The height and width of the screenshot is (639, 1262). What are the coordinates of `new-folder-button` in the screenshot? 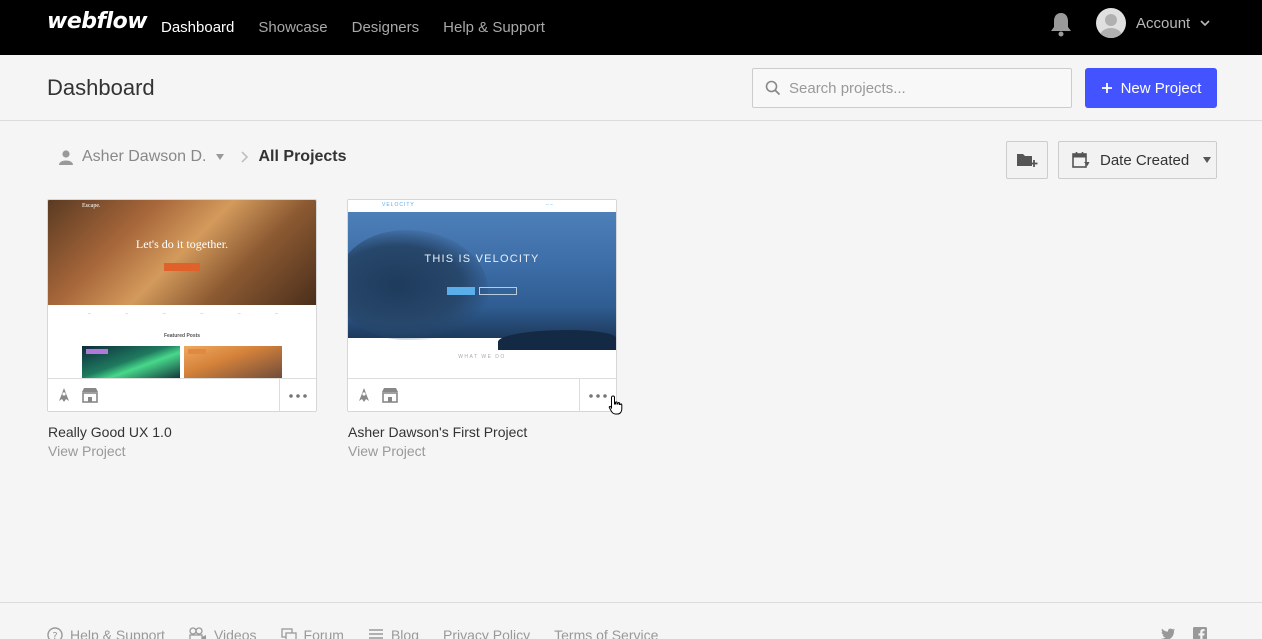 It's located at (1027, 160).